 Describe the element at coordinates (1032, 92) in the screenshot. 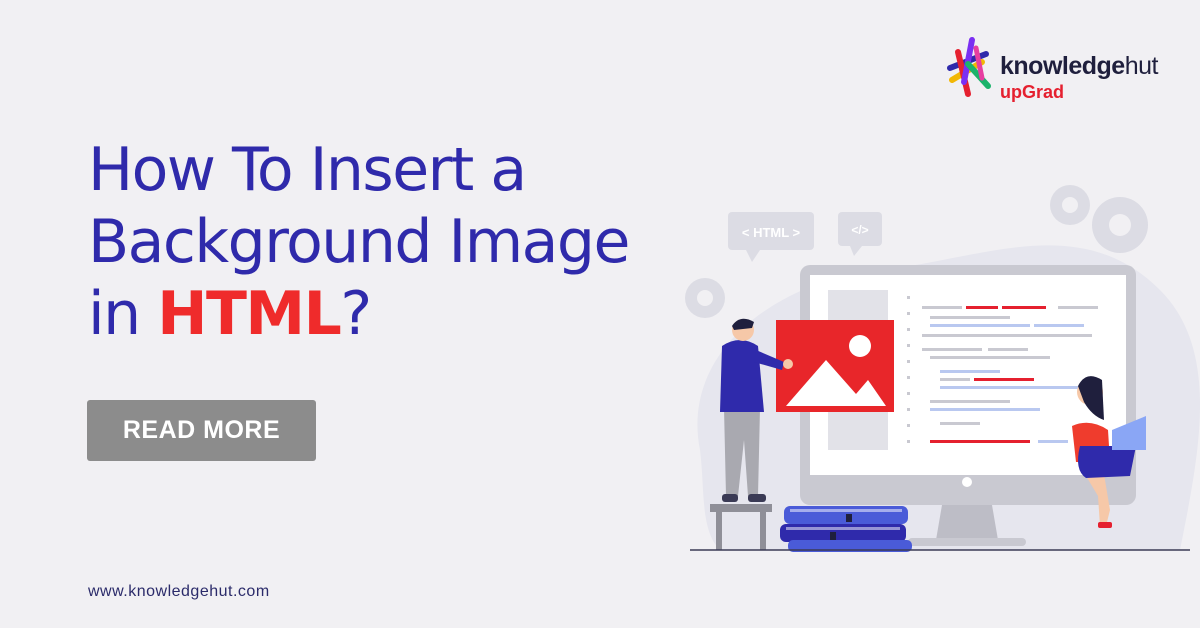

I see `brand-sub: upGrad` at that location.